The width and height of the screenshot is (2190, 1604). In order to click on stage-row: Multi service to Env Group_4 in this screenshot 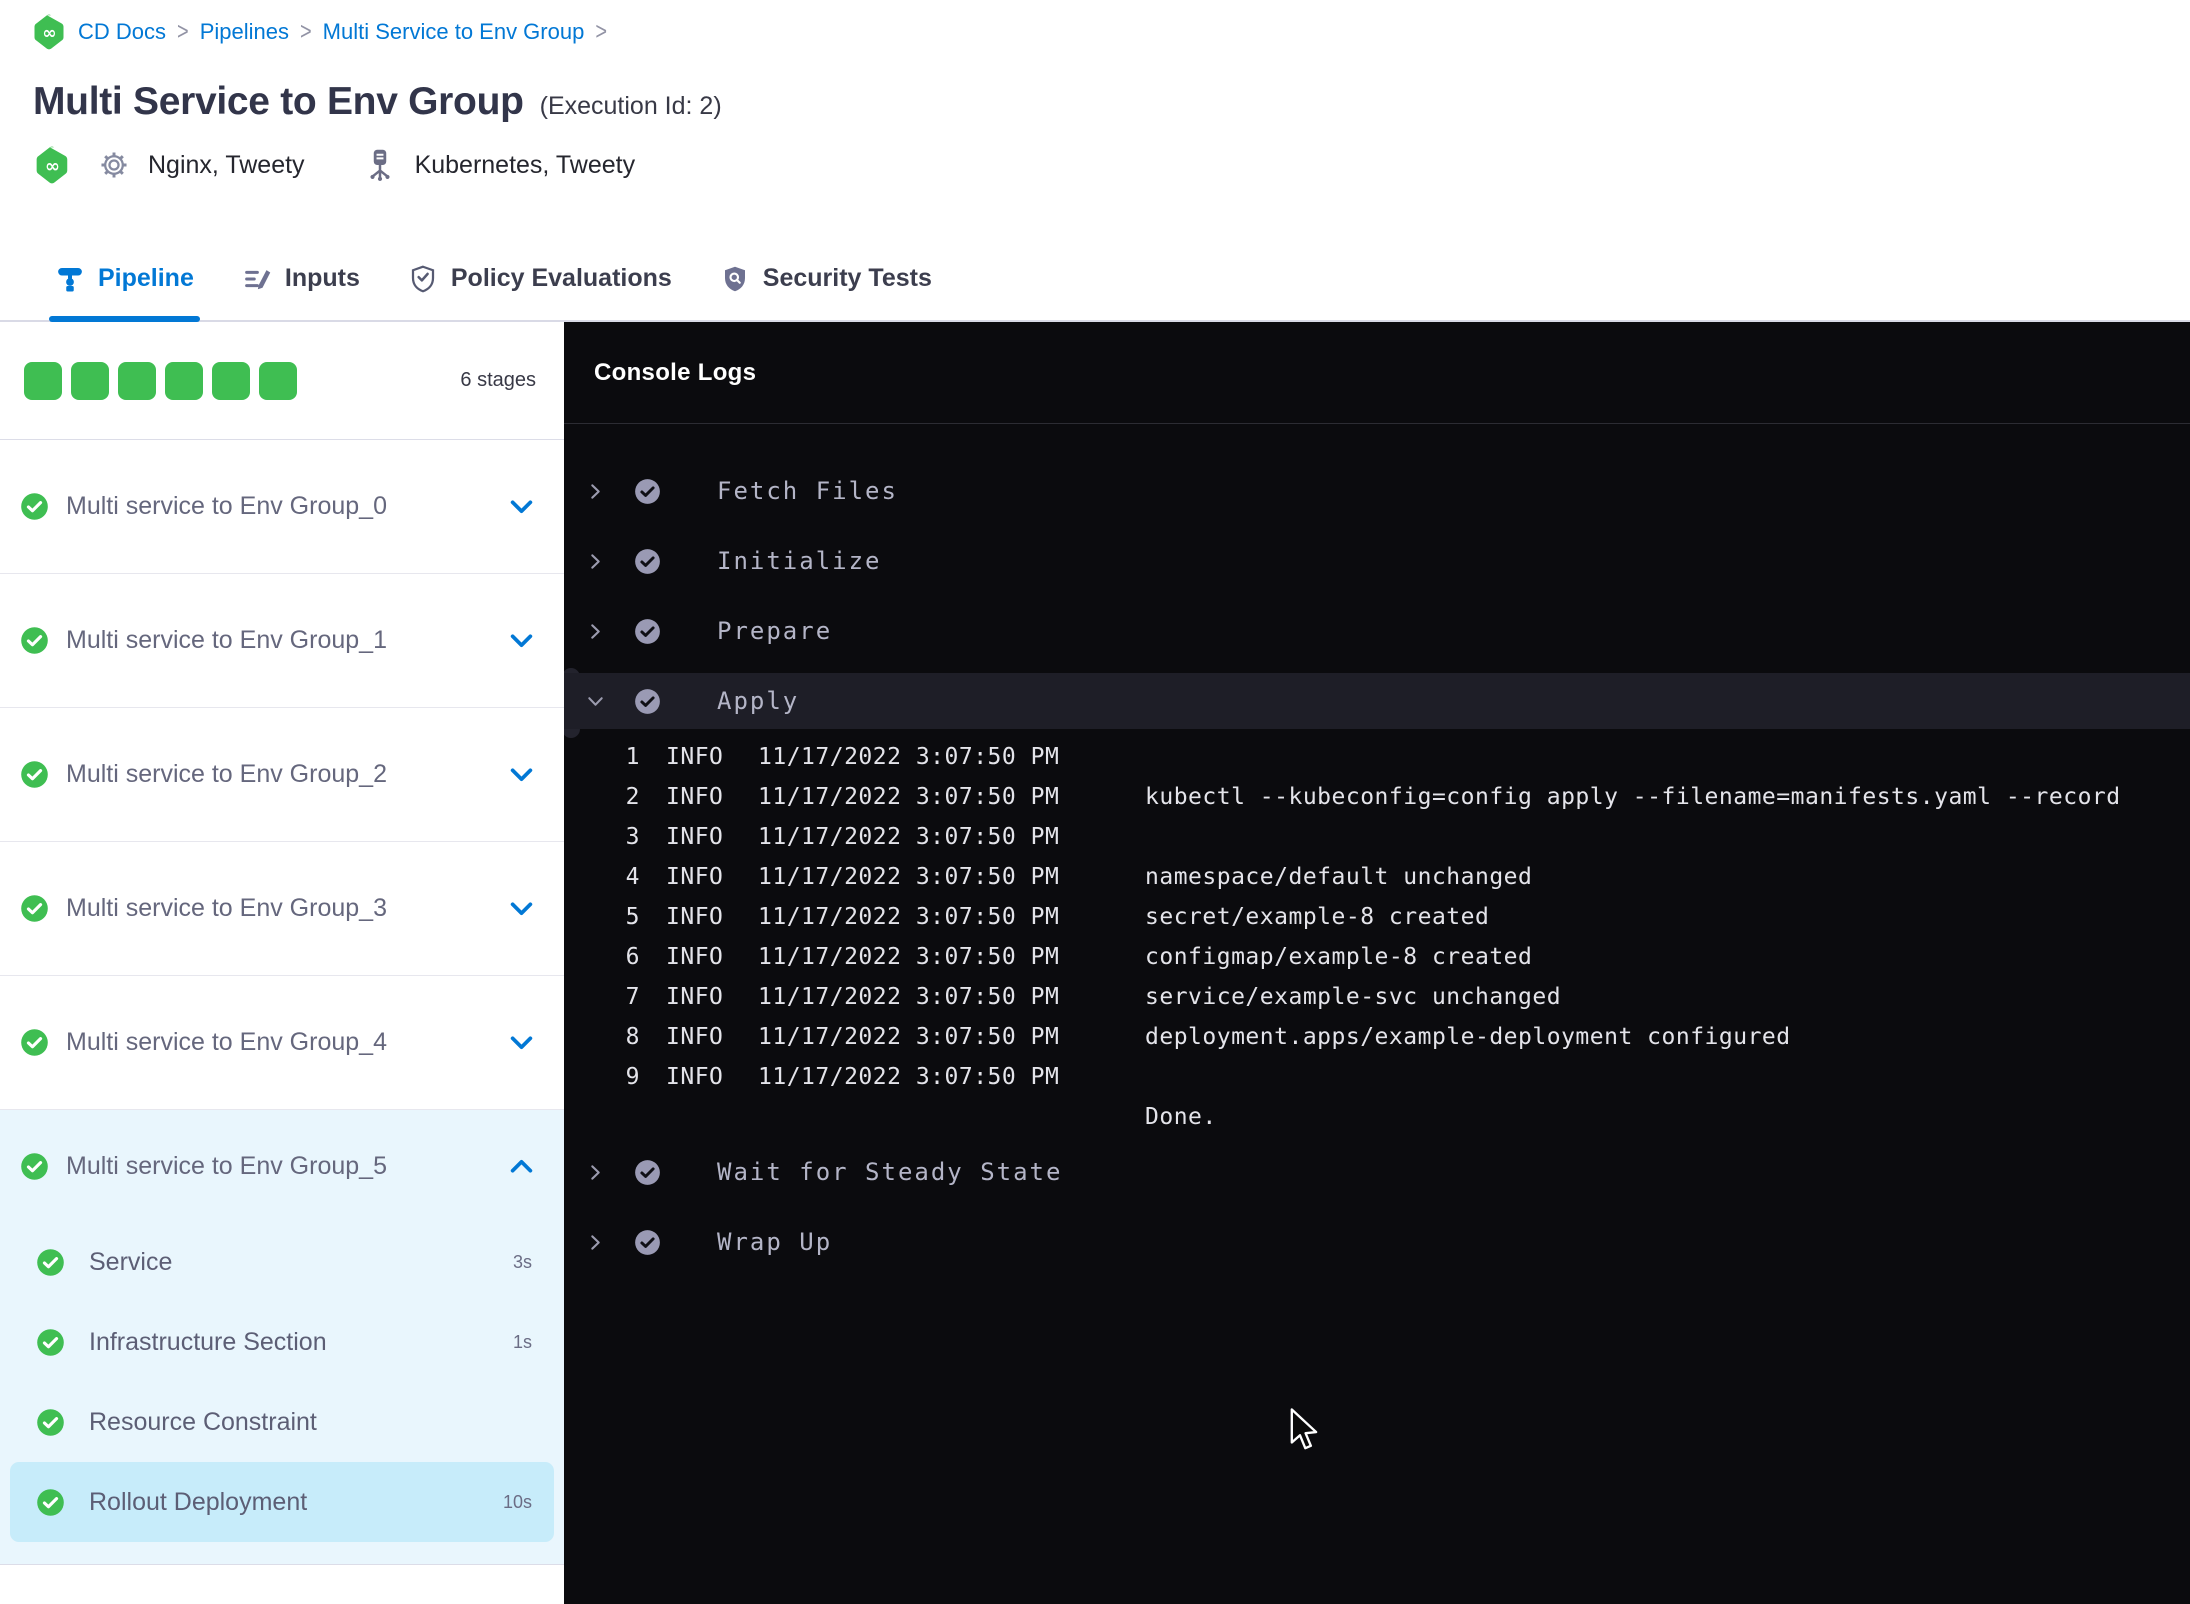, I will do `click(282, 1043)`.